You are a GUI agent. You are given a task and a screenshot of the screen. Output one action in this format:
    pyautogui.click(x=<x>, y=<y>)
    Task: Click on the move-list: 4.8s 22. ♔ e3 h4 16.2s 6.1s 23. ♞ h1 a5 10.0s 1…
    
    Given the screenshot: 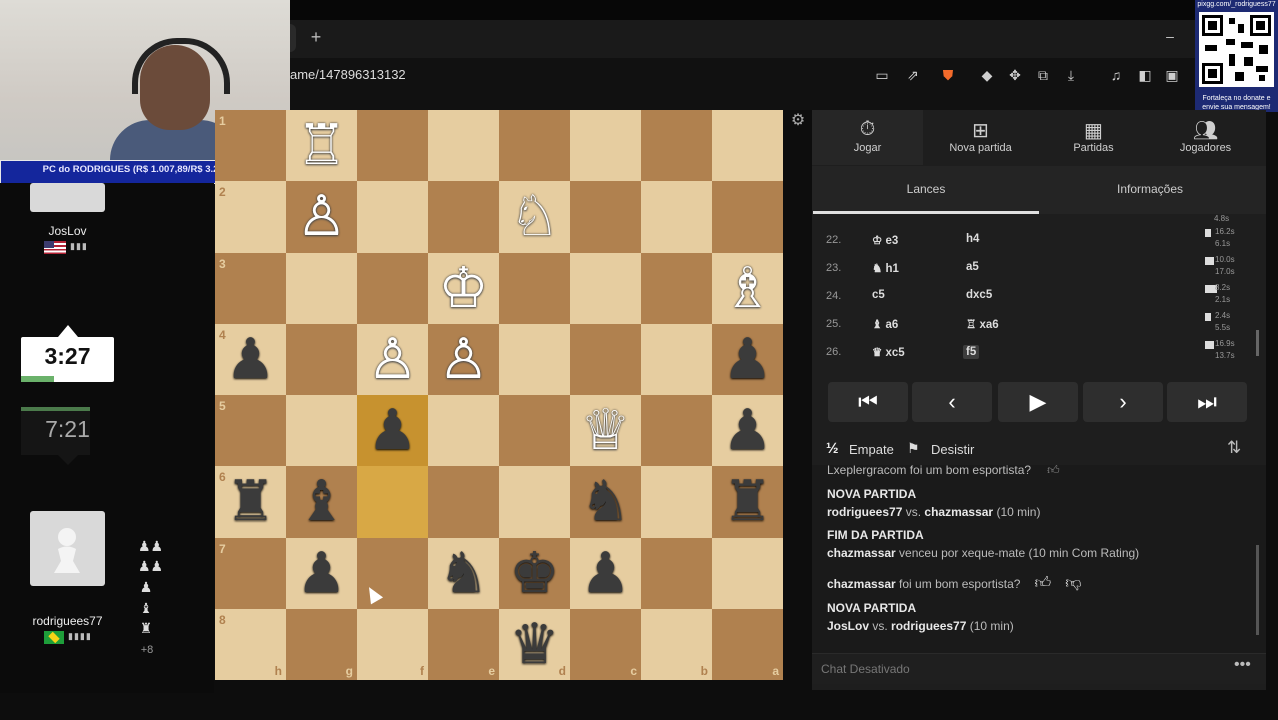 What is the action you would take?
    pyautogui.click(x=1034, y=289)
    